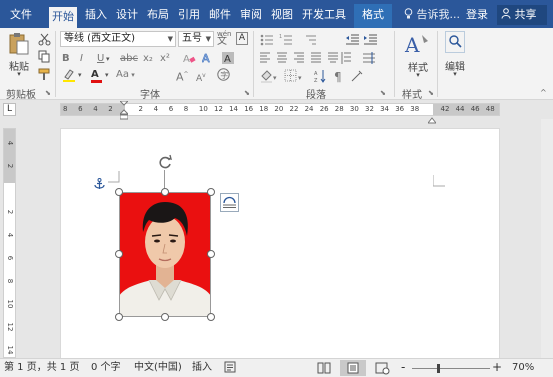 The image size is (553, 377). I want to click on resize-handle-bottom-left, so click(119, 317).